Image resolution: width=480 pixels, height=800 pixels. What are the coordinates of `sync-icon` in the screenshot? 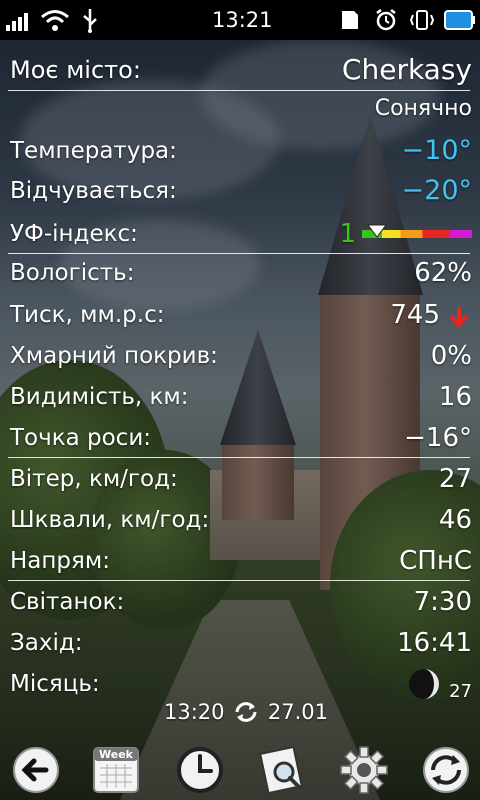 It's located at (246, 712).